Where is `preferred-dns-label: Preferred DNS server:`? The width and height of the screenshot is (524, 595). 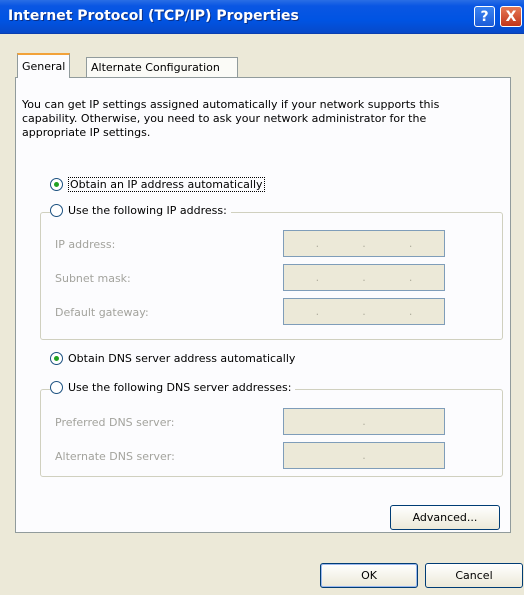
preferred-dns-label: Preferred DNS server: is located at coordinates (115, 422).